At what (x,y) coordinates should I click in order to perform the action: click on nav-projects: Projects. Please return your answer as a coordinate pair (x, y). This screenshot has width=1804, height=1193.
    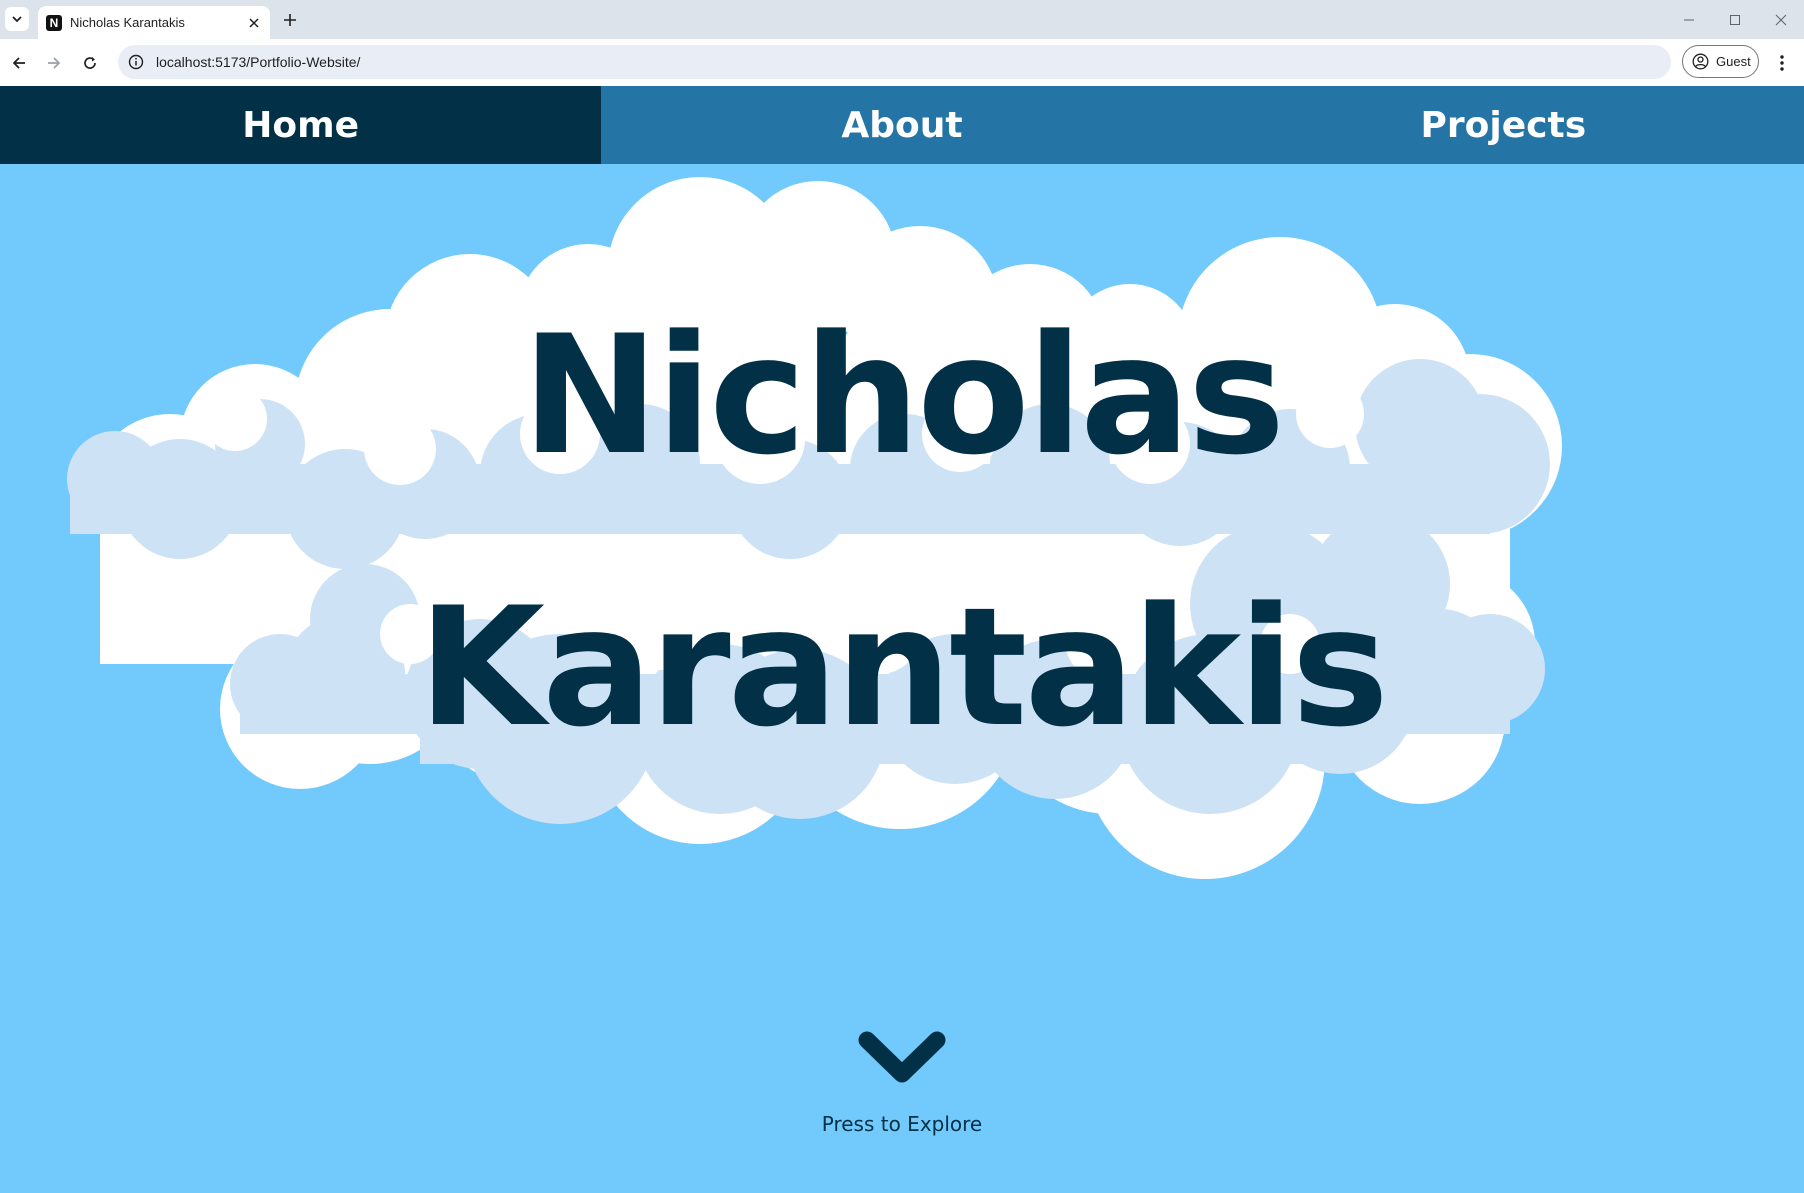
    Looking at the image, I should click on (1503, 125).